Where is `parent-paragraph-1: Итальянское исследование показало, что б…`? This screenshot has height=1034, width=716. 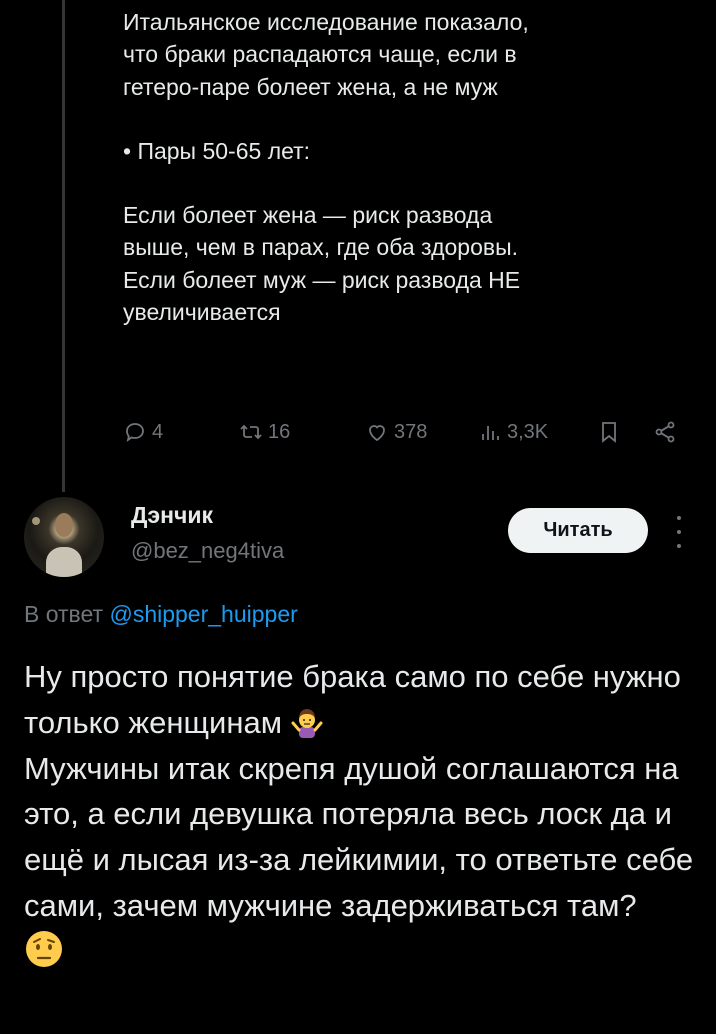
parent-paragraph-1: Итальянское исследование показало, что б… is located at coordinates (326, 54).